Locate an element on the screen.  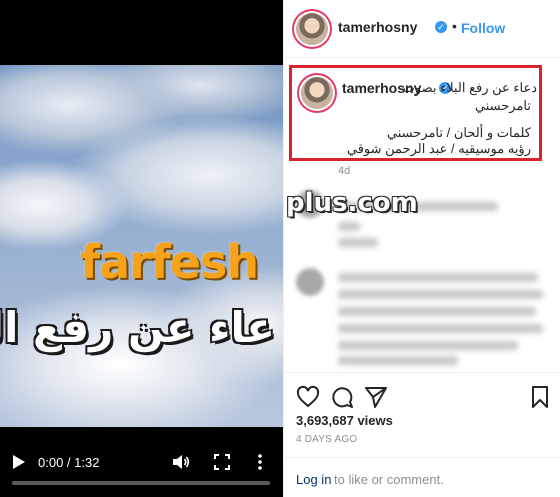
bookmark-icon is located at coordinates (540, 397).